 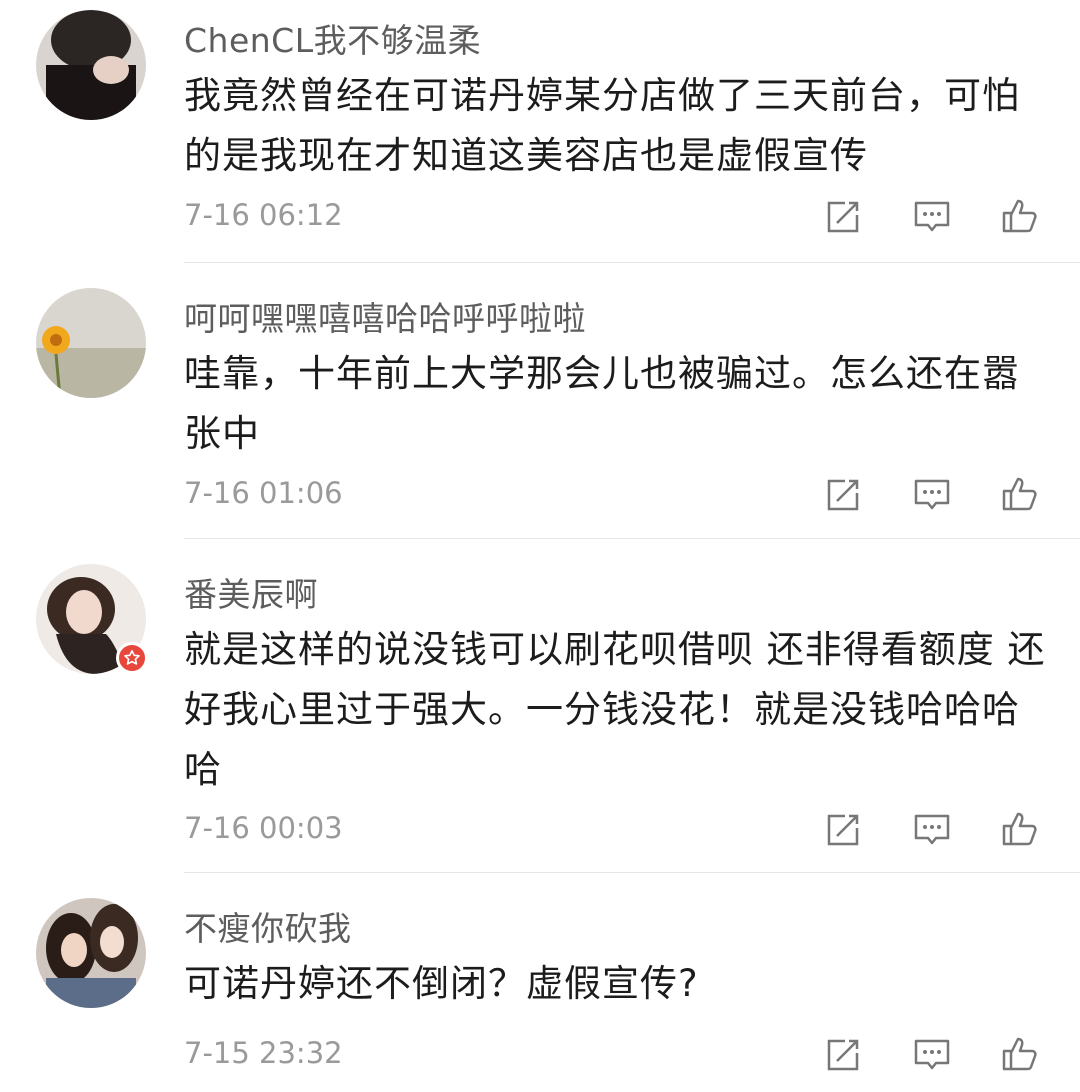 I want to click on username: 呵呵嘿嘿嘻嘻哈哈呼呼啦啦, so click(x=385, y=316).